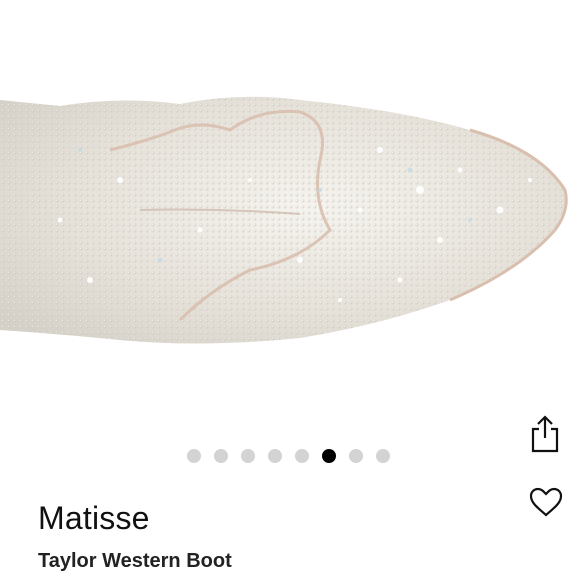 The width and height of the screenshot is (580, 580). I want to click on carousel-indicator, so click(288, 456).